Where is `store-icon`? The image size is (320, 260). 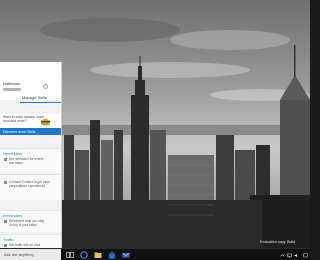
store-icon is located at coordinates (112, 255).